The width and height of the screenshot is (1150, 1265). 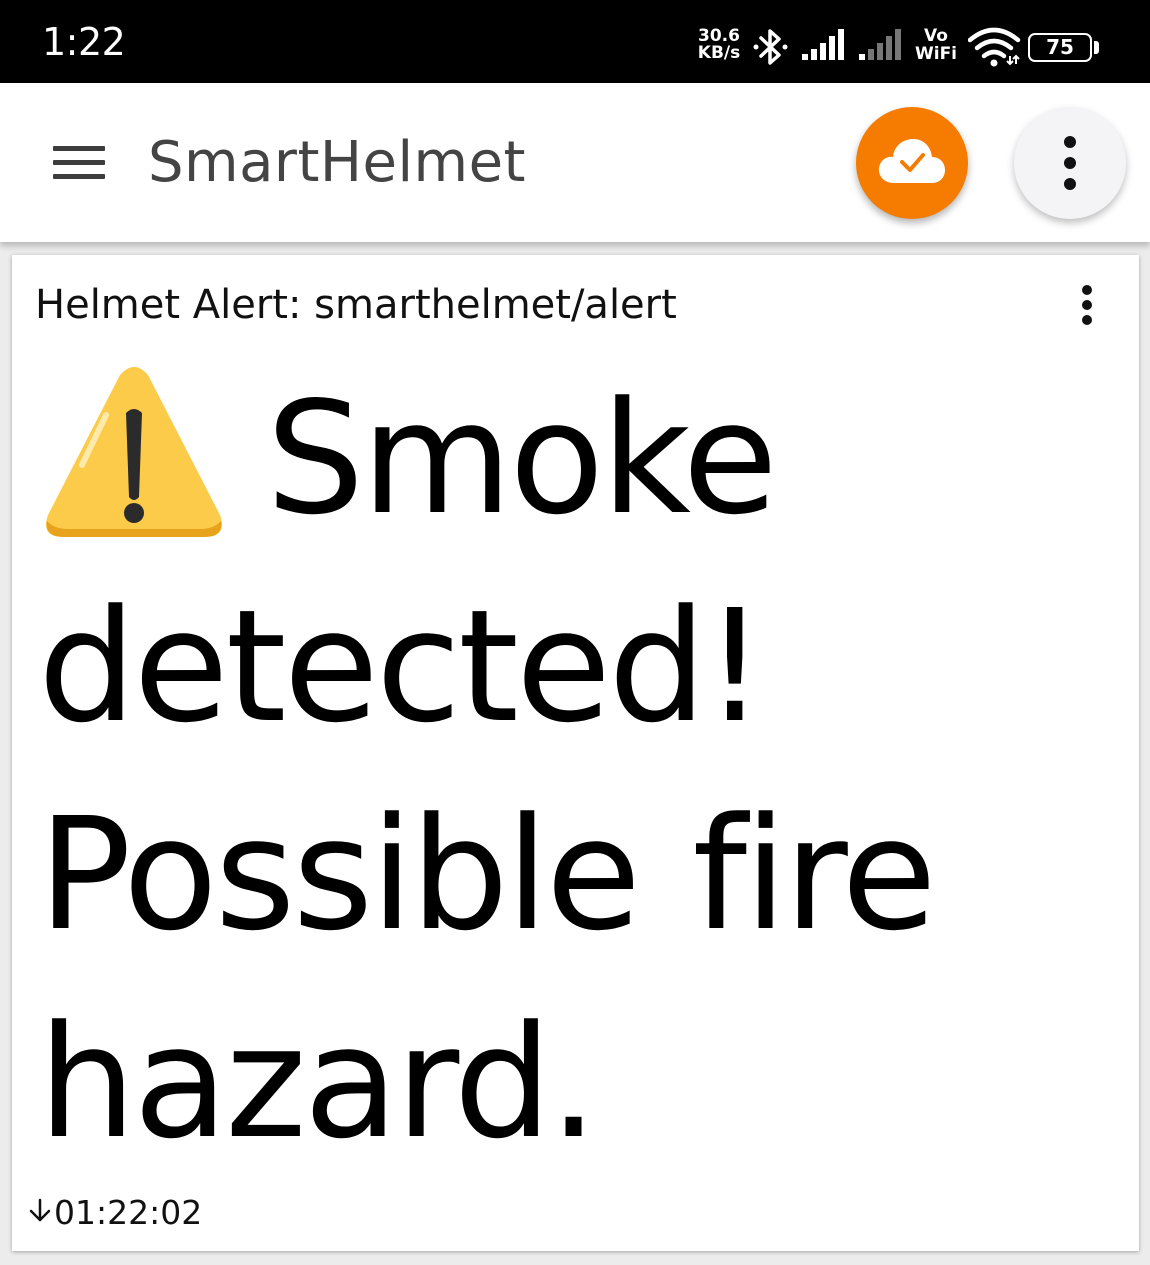 I want to click on network-speed-unit: KB/s, so click(x=719, y=53).